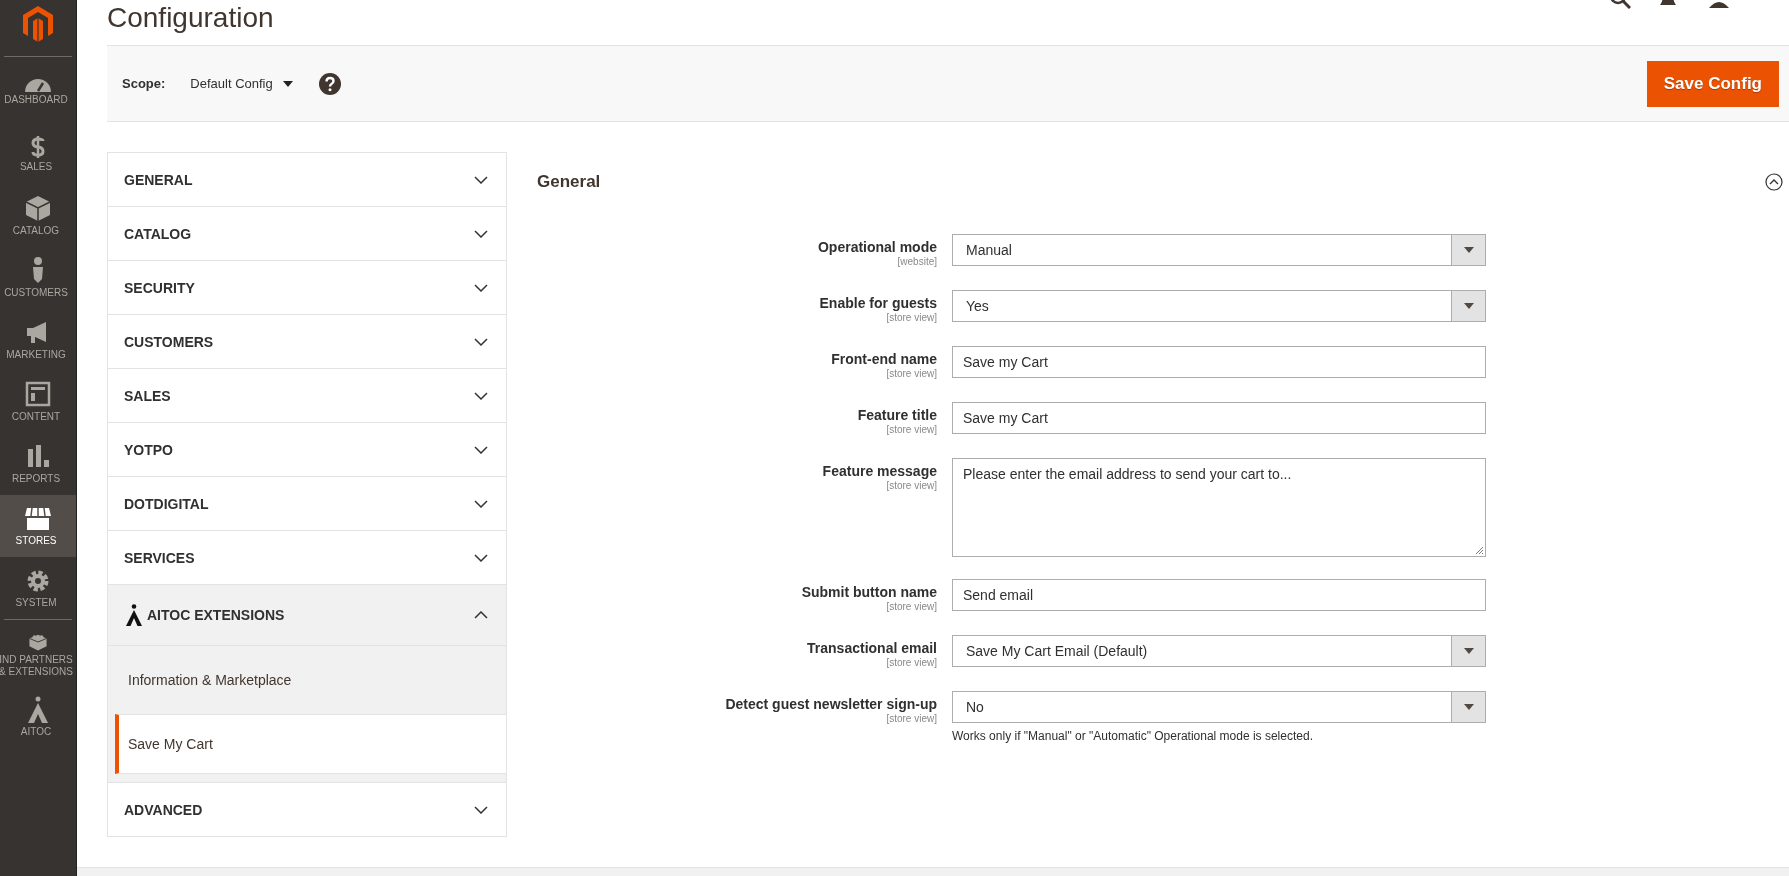 The width and height of the screenshot is (1789, 876). I want to click on nav-item: CONTENT, so click(38, 402).